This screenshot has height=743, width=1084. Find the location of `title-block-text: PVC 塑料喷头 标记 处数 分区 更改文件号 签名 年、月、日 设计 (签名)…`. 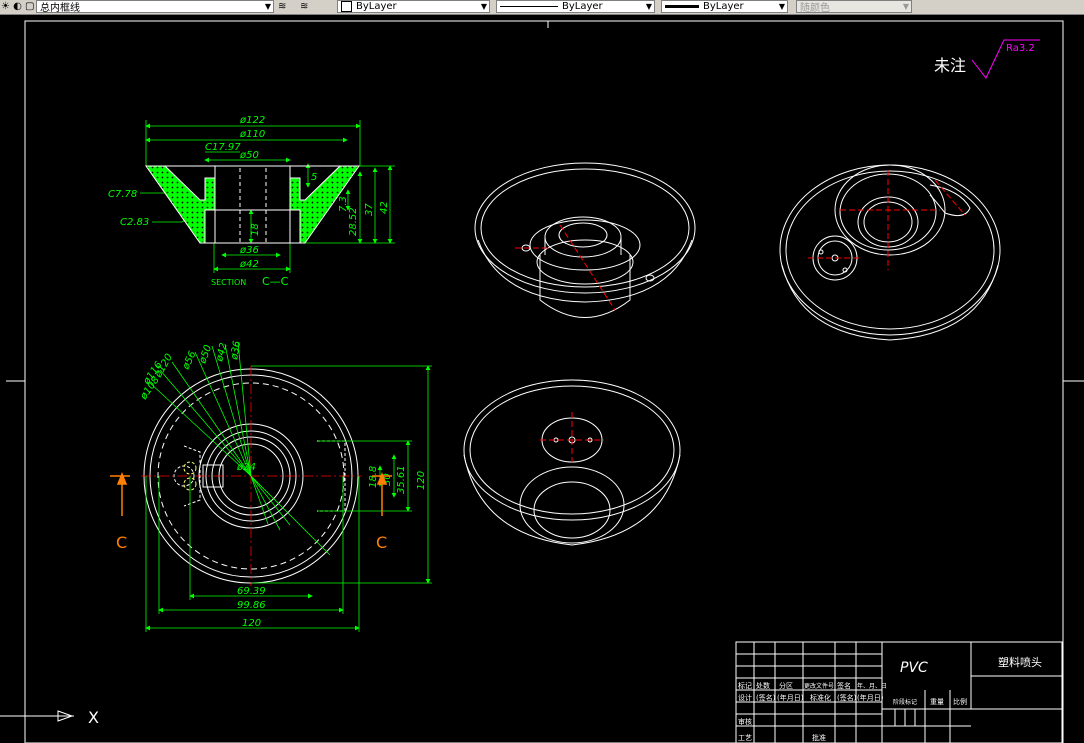

title-block-text: PVC 塑料喷头 标记 处数 分区 更改文件号 签名 年、月、日 设计 (签名)… is located at coordinates (890, 698).